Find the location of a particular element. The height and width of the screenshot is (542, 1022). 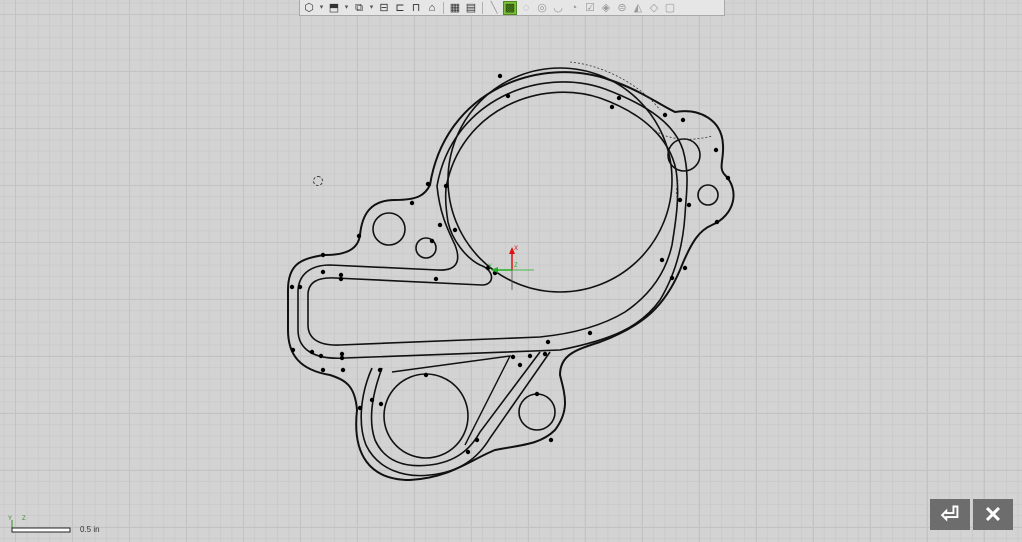

scale-bar-graphic: Y Z is located at coordinates (39, 524).